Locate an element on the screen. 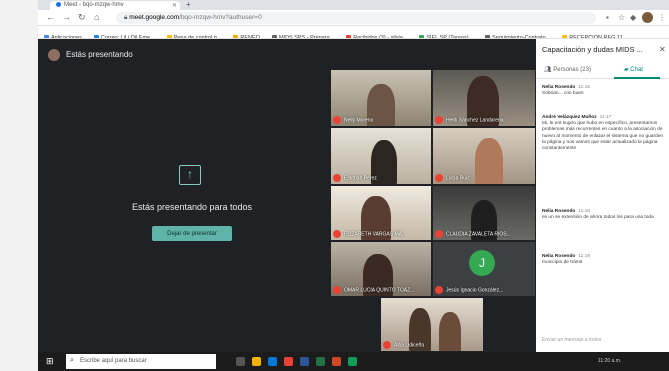 This screenshot has width=669, height=371. browser-tab: Meet - bqo-mzqw-hmv is located at coordinates (115, 5).